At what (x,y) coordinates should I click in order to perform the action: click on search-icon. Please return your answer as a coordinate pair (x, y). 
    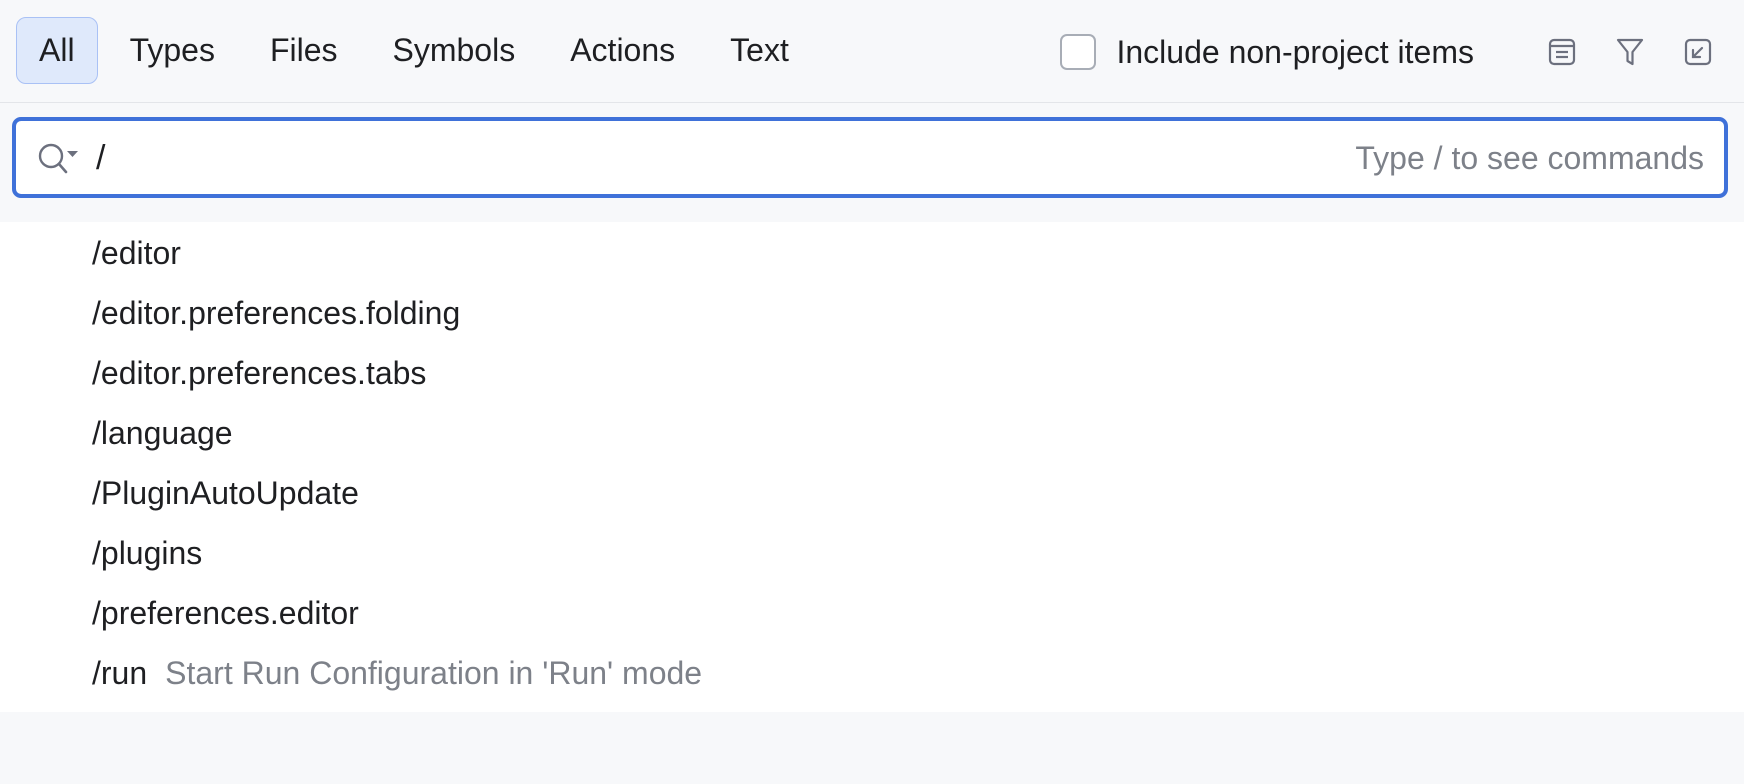
    Looking at the image, I should click on (58, 159).